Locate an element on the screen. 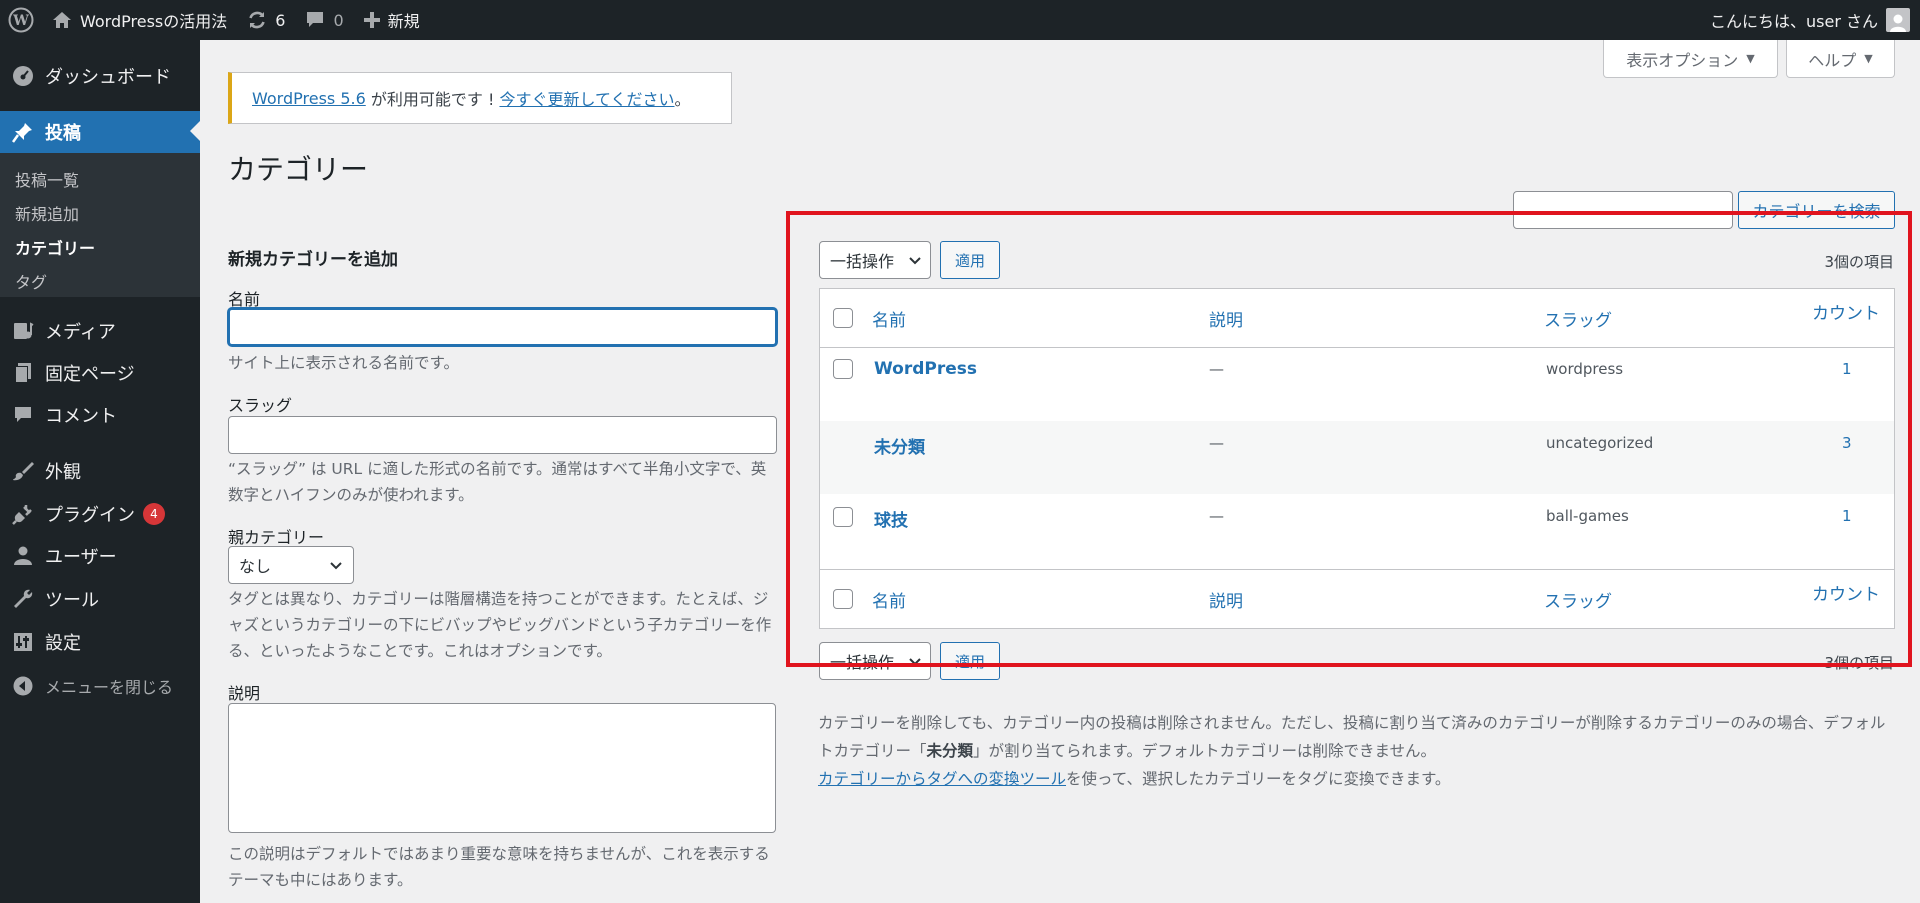  screen-options-label: 表示オプション is located at coordinates (1682, 60).